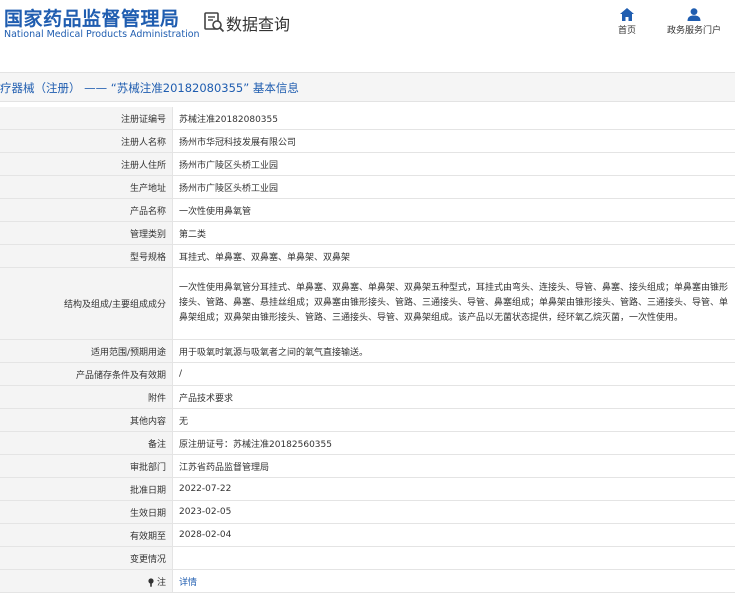 The width and height of the screenshot is (735, 593). What do you see at coordinates (86, 535) in the screenshot?
I see `row-label: 有效期至` at bounding box center [86, 535].